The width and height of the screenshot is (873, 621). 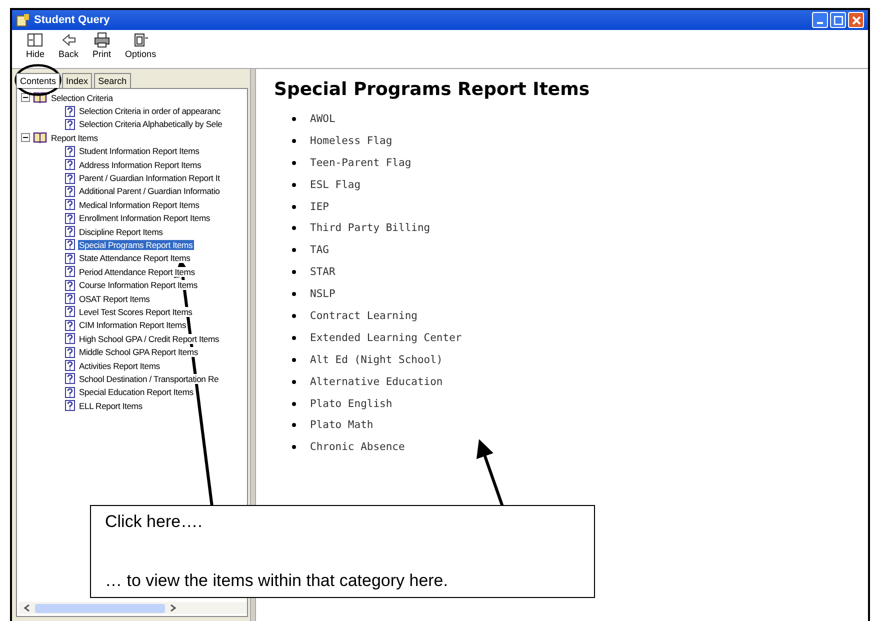 What do you see at coordinates (319, 206) in the screenshot?
I see `list-item: IEP` at bounding box center [319, 206].